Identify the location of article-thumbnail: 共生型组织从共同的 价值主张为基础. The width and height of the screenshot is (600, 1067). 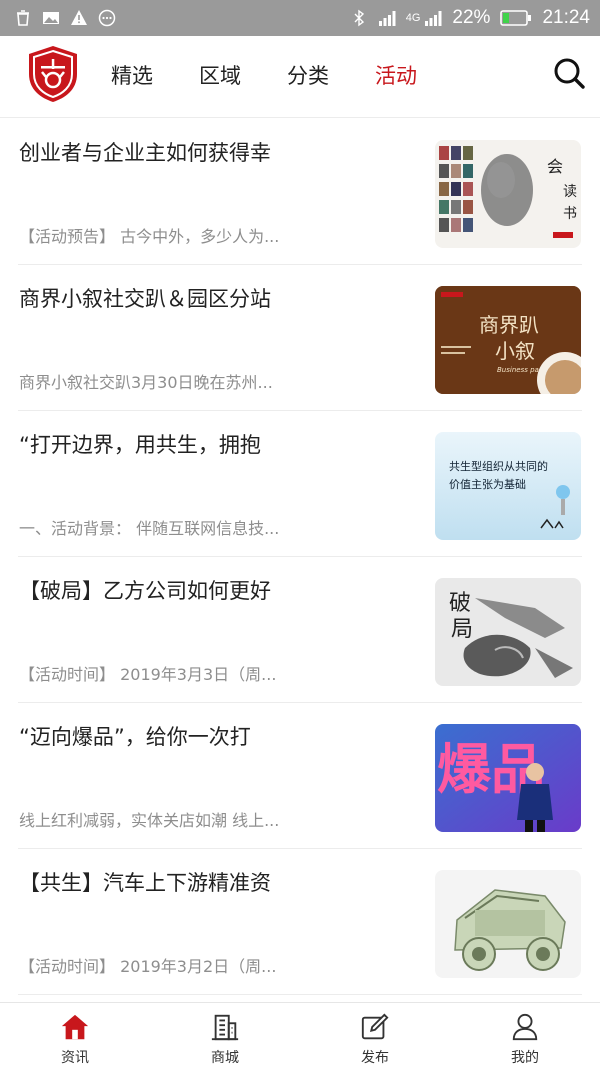
(508, 486).